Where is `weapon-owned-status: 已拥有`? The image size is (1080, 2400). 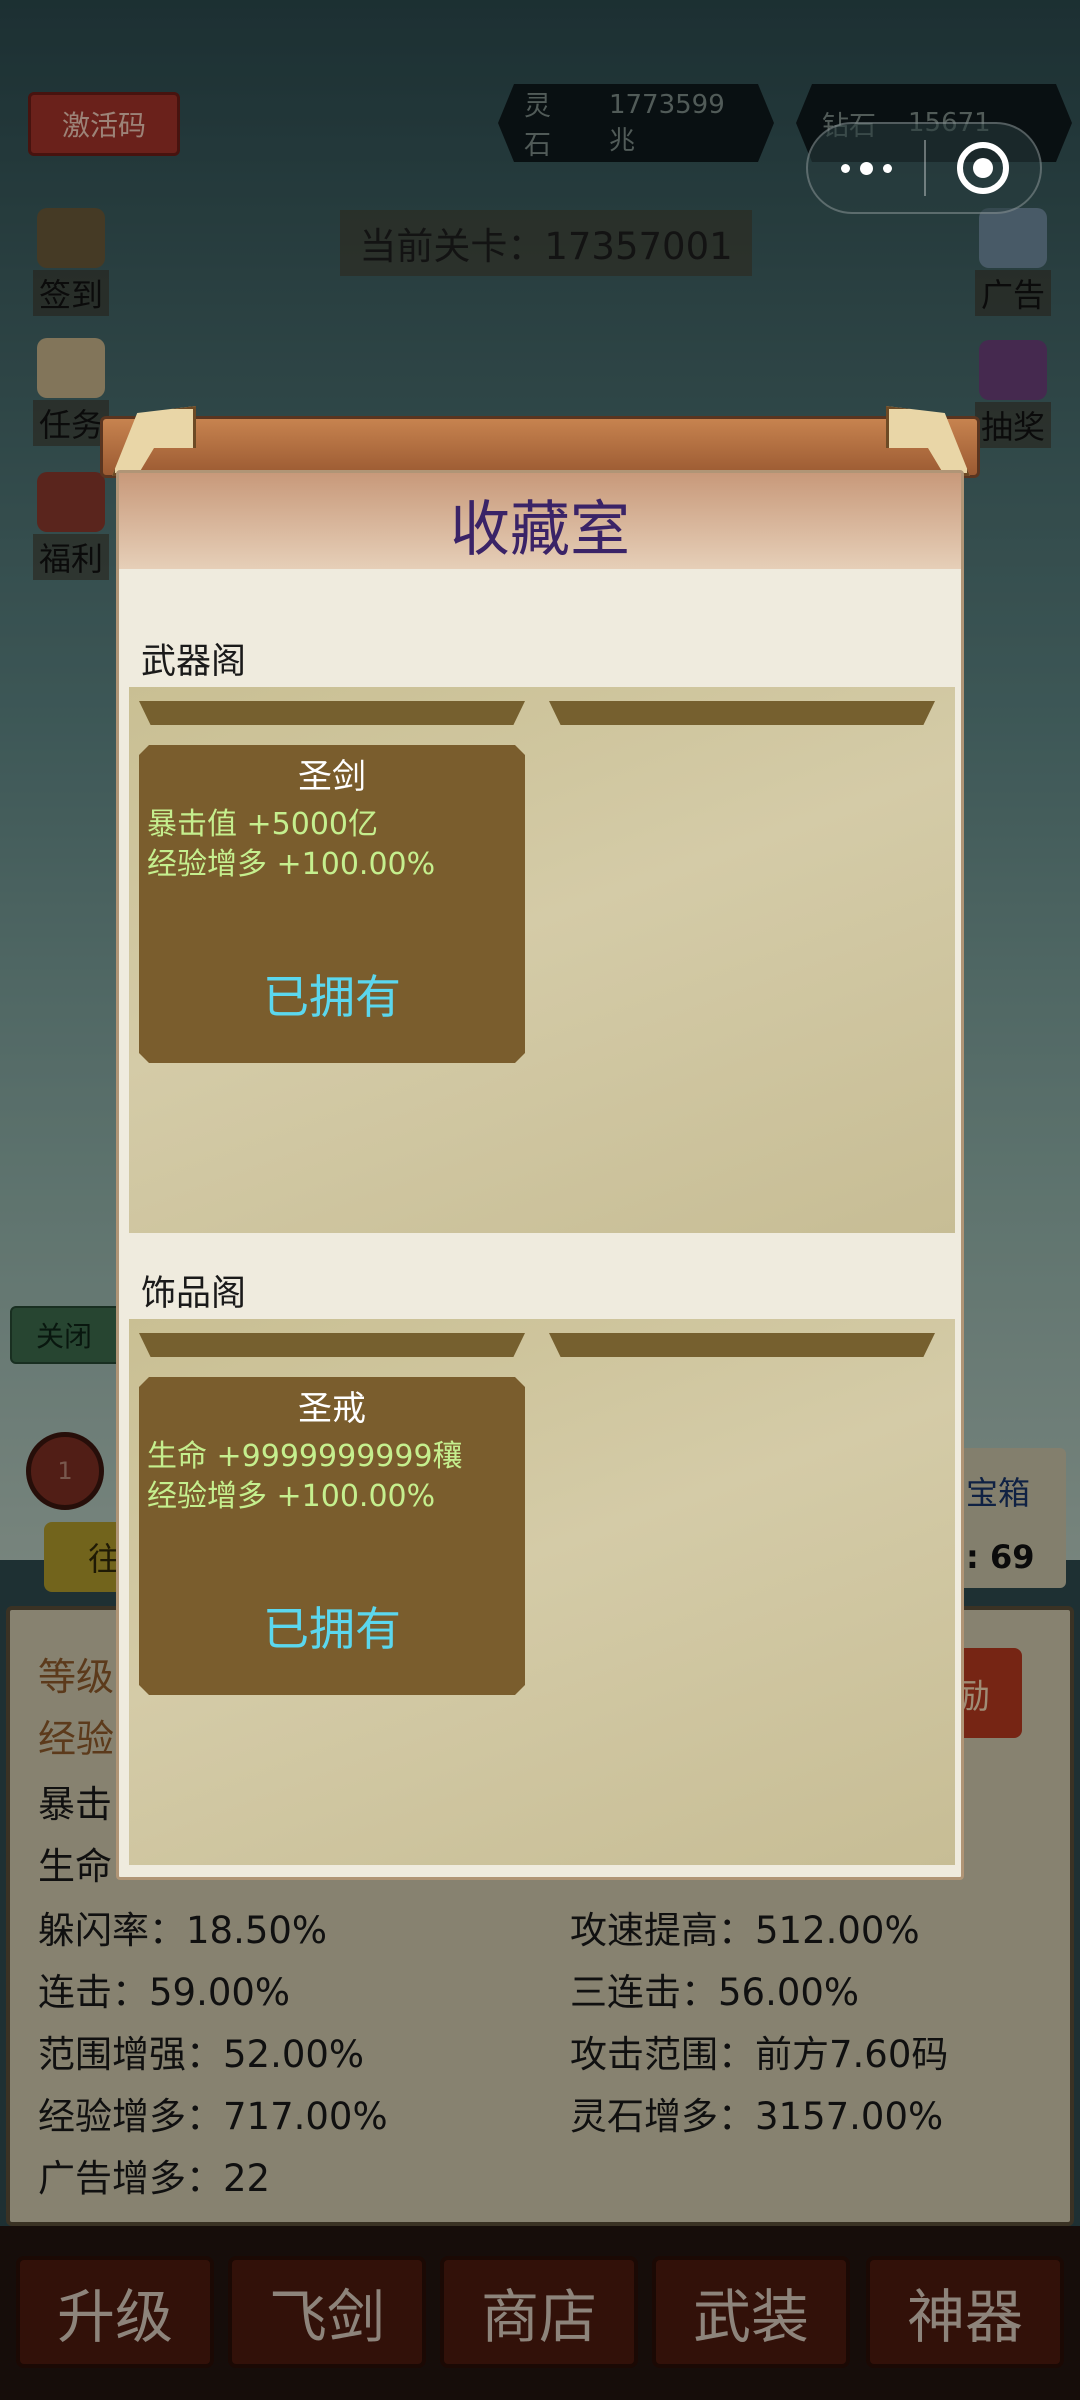 weapon-owned-status: 已拥有 is located at coordinates (332, 997).